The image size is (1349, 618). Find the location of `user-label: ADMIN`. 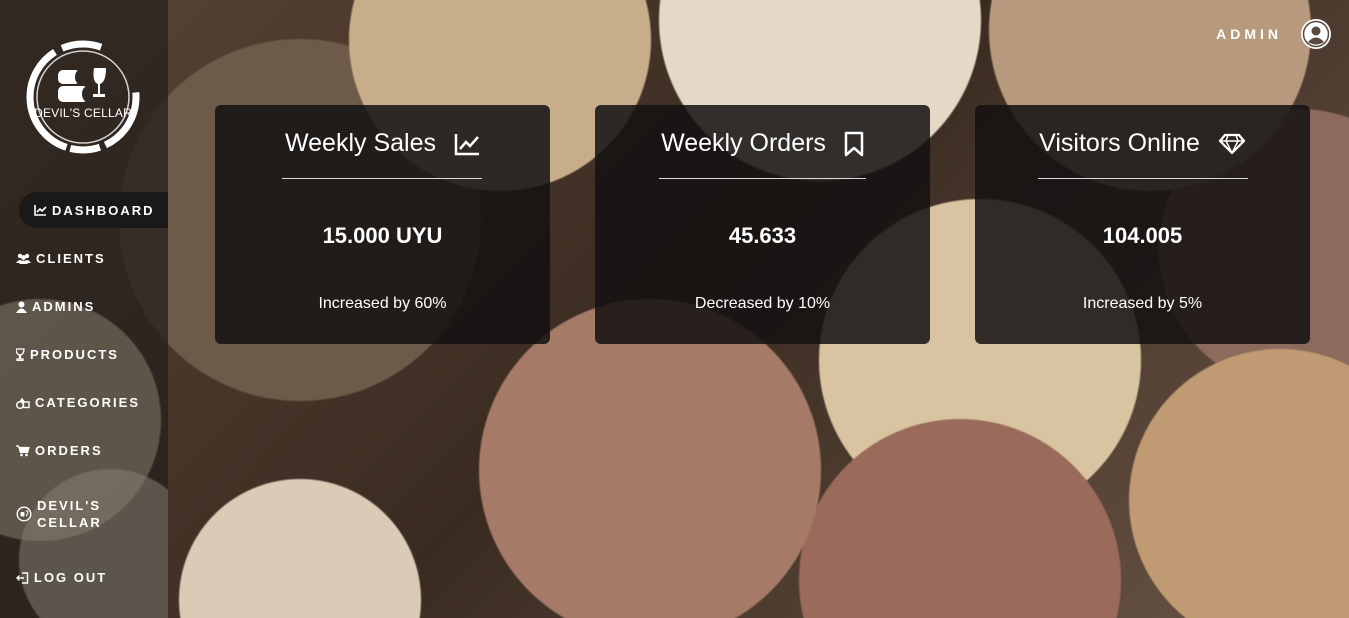

user-label: ADMIN is located at coordinates (1249, 34).